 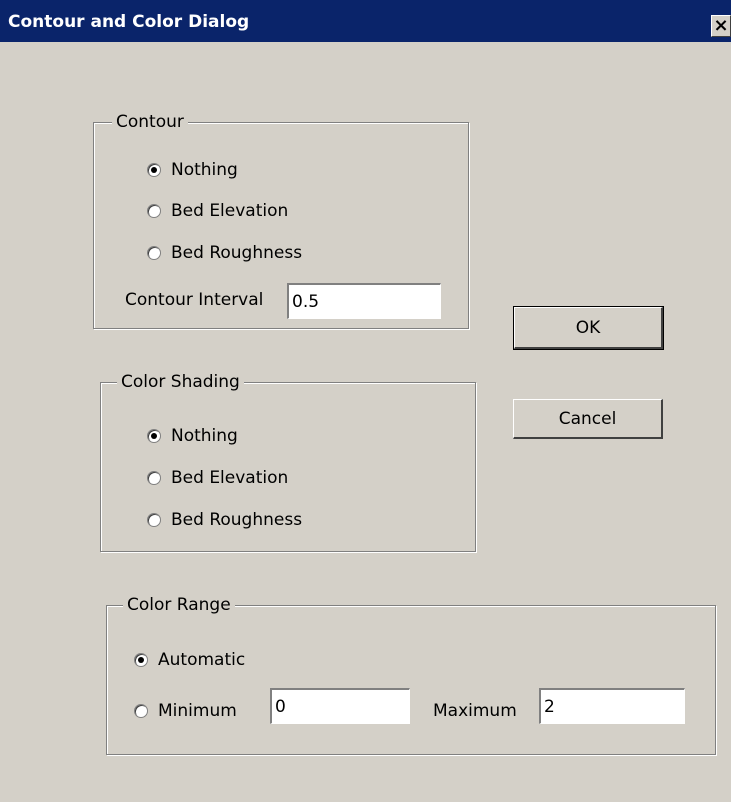 I want to click on contour-nothing-radio: Nothing, so click(x=192, y=170).